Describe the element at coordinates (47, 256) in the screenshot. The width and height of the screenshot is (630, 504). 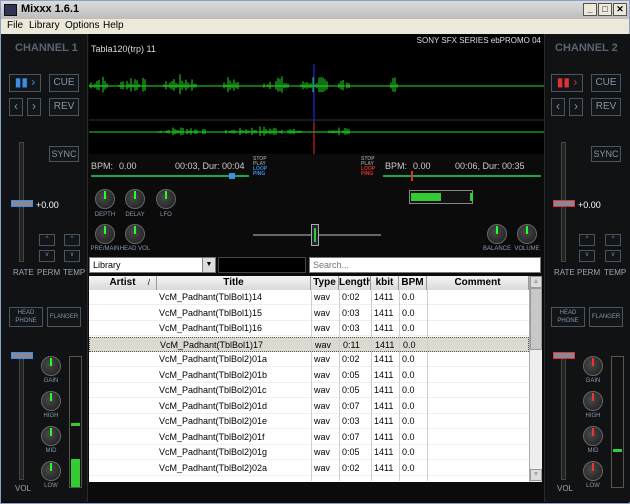
I see `deck1-perm-down: v` at that location.